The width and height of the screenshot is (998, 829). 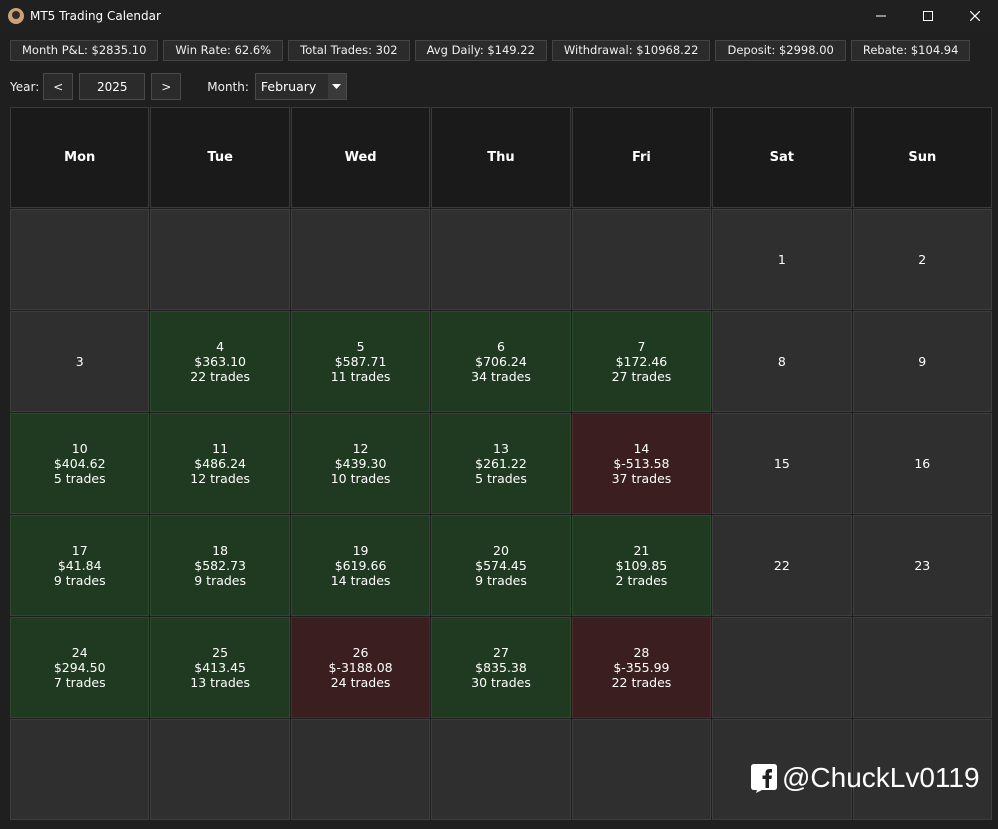 What do you see at coordinates (360, 580) in the screenshot?
I see `day-trades: 14 trades` at bounding box center [360, 580].